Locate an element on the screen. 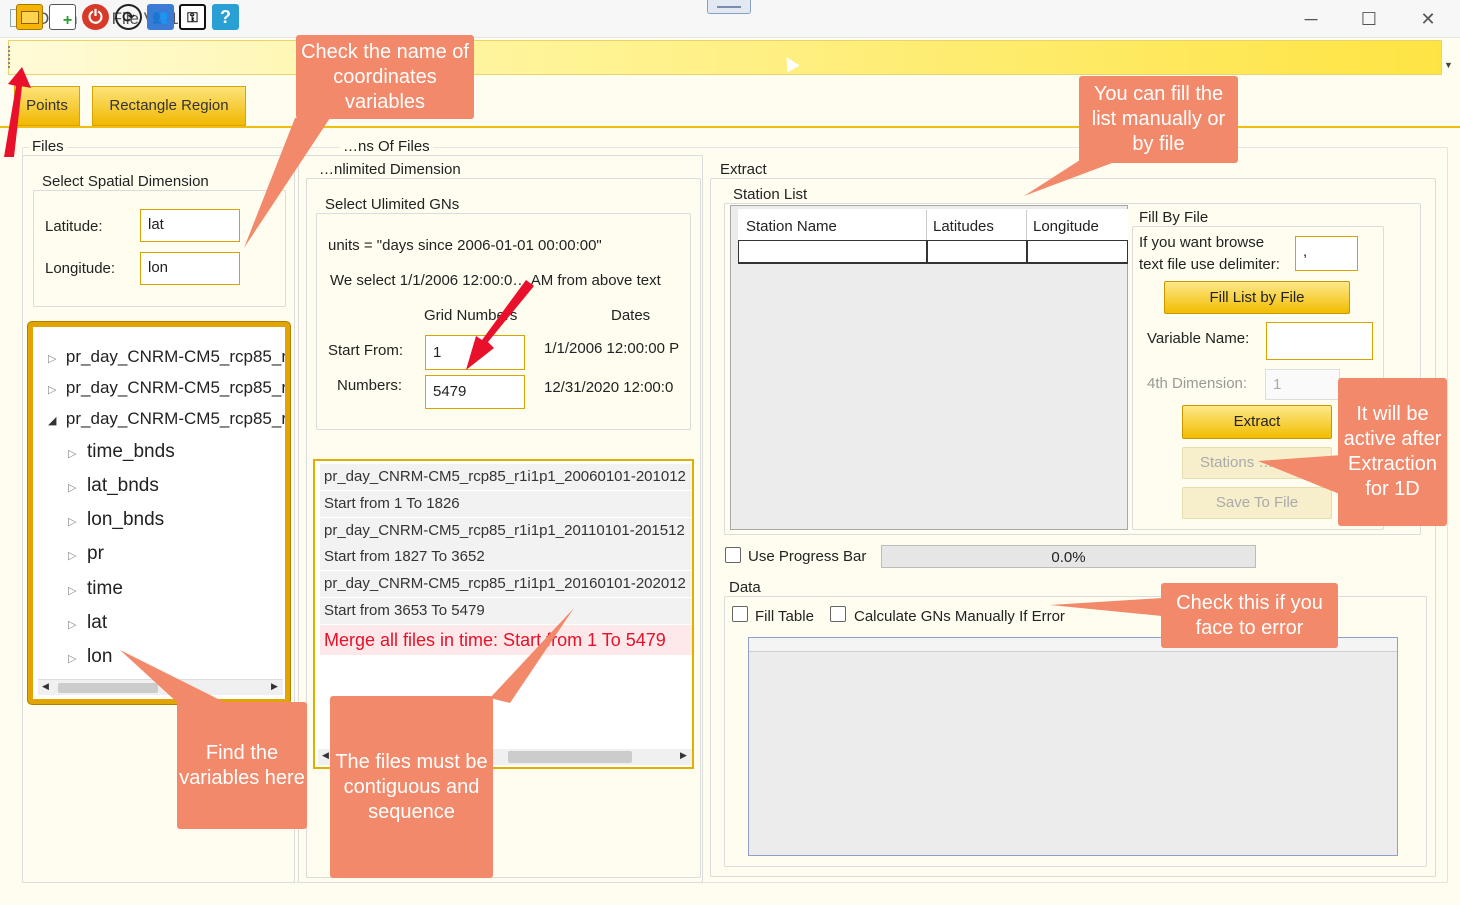  calculate-gns-label: Calculate GNs Manually If Error is located at coordinates (959, 616).